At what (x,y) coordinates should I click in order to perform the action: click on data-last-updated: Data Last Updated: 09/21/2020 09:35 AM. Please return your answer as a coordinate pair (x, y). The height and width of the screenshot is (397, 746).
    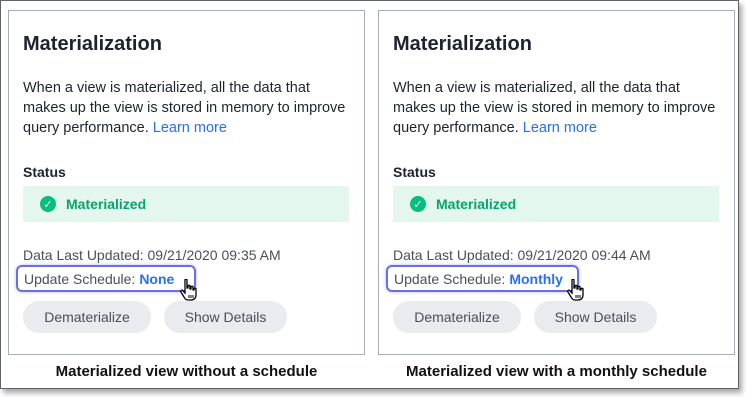
    Looking at the image, I should click on (152, 255).